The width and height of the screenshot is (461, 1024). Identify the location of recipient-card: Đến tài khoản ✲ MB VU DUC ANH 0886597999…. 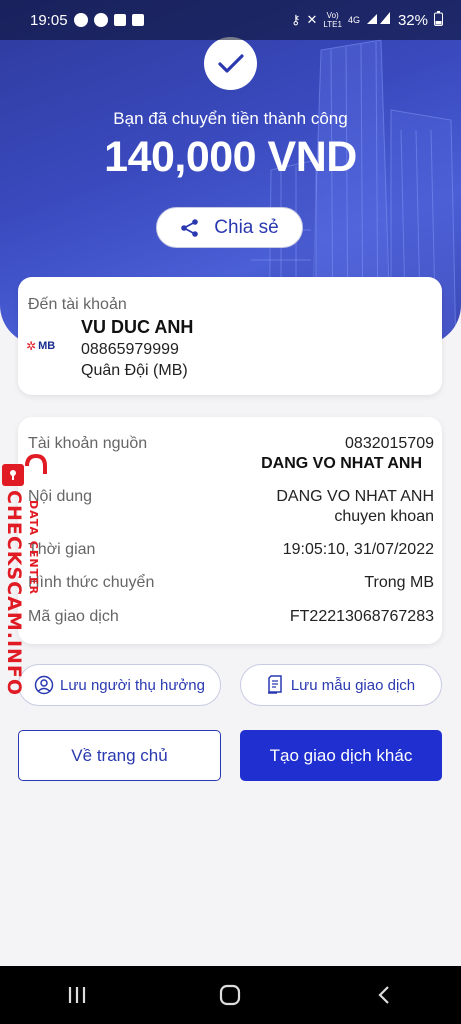
(230, 336).